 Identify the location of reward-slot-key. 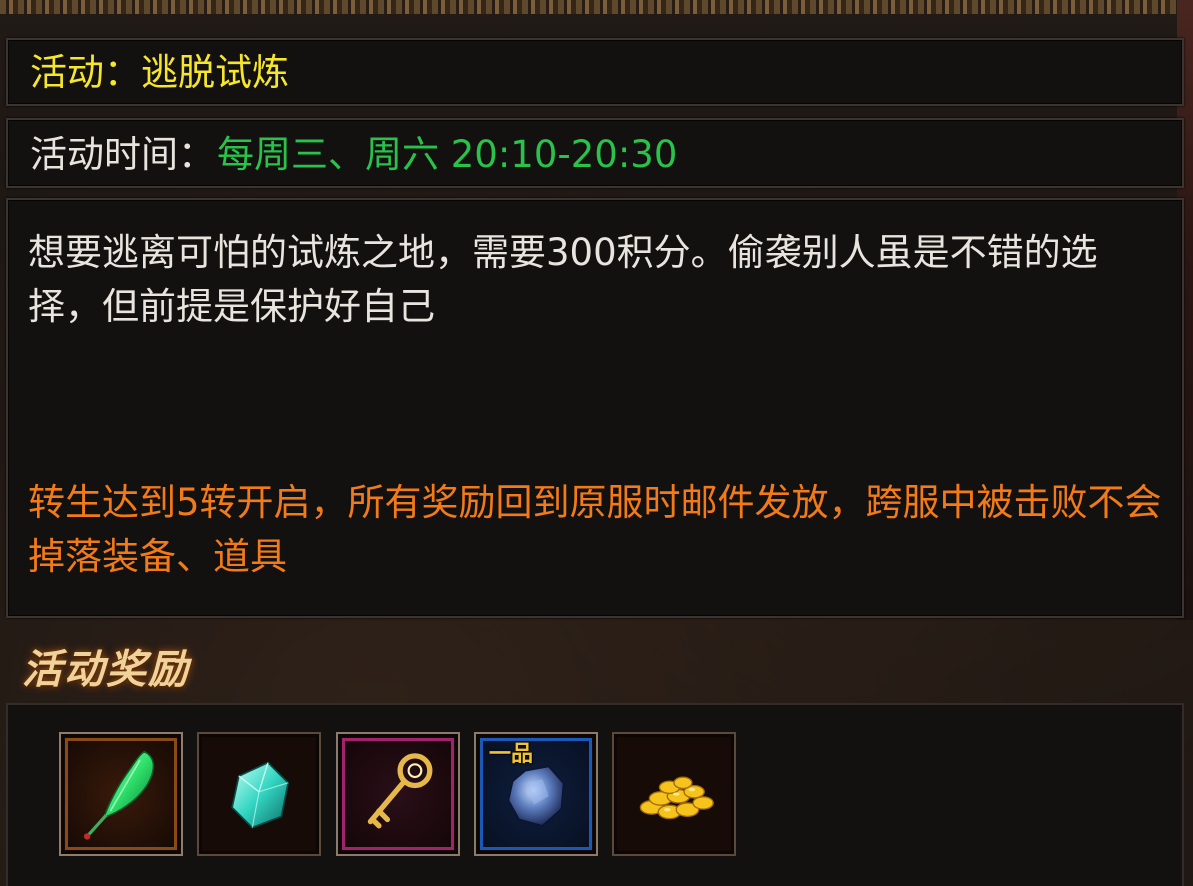
(398, 794).